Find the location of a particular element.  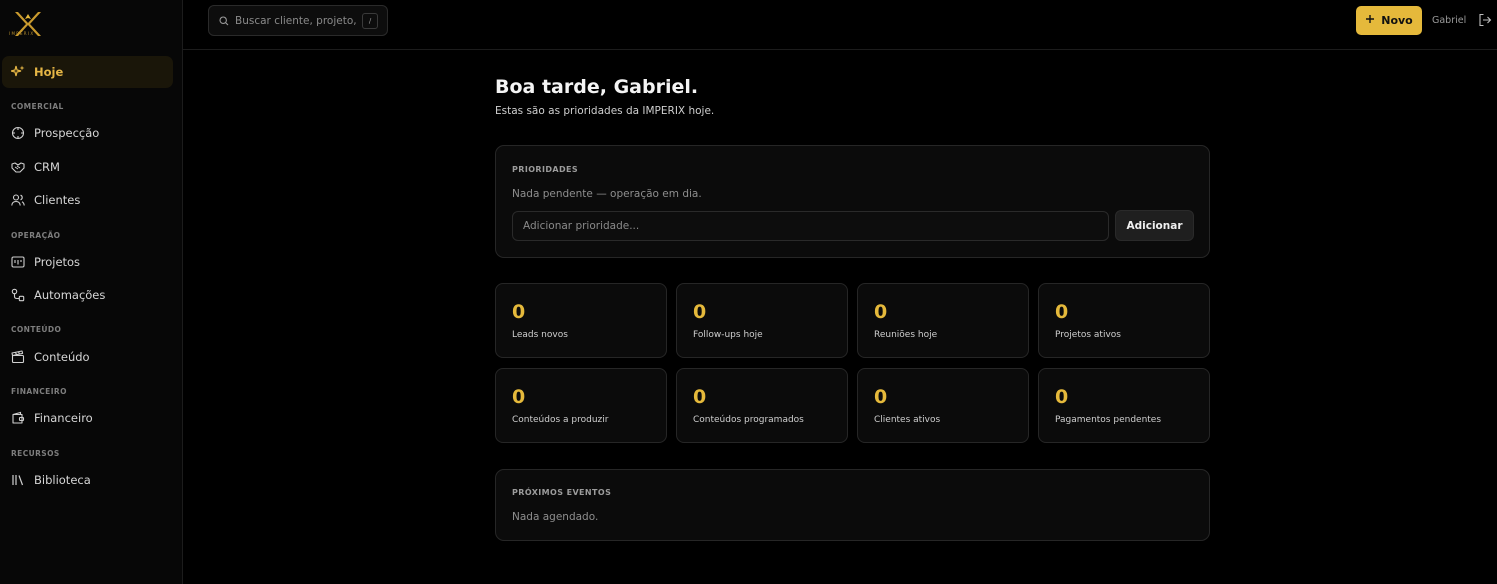

search-box: / is located at coordinates (298, 20).